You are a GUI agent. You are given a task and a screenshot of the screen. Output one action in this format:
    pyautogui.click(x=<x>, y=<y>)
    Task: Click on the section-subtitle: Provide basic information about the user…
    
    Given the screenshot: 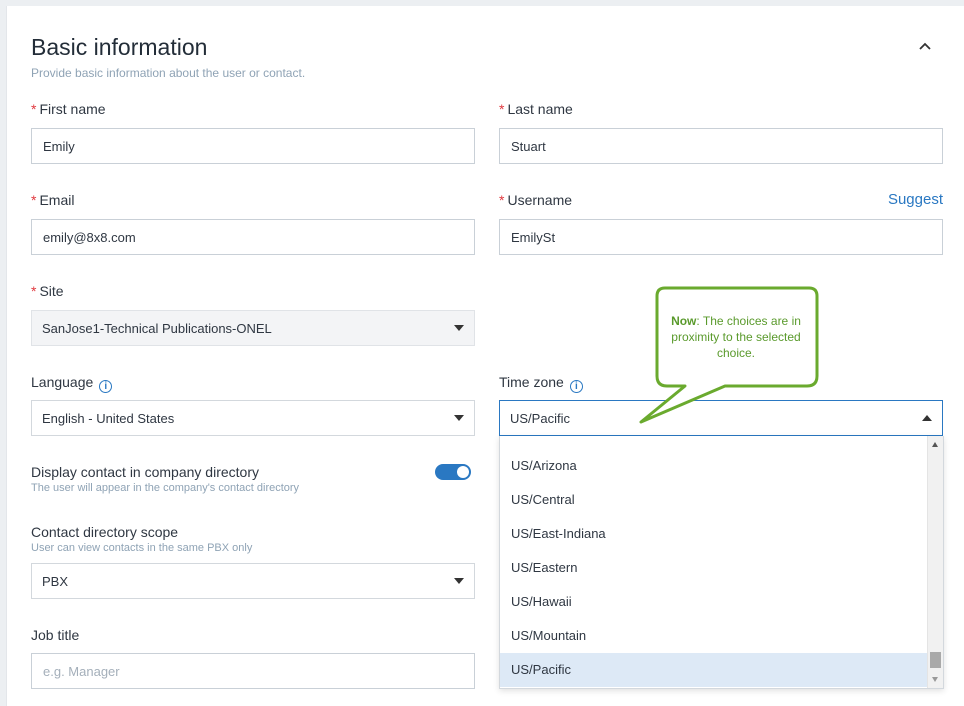 What is the action you would take?
    pyautogui.click(x=168, y=73)
    